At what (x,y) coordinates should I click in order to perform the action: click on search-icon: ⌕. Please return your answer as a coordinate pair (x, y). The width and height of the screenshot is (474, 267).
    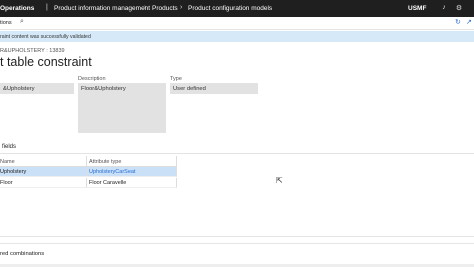
    Looking at the image, I should click on (22, 22).